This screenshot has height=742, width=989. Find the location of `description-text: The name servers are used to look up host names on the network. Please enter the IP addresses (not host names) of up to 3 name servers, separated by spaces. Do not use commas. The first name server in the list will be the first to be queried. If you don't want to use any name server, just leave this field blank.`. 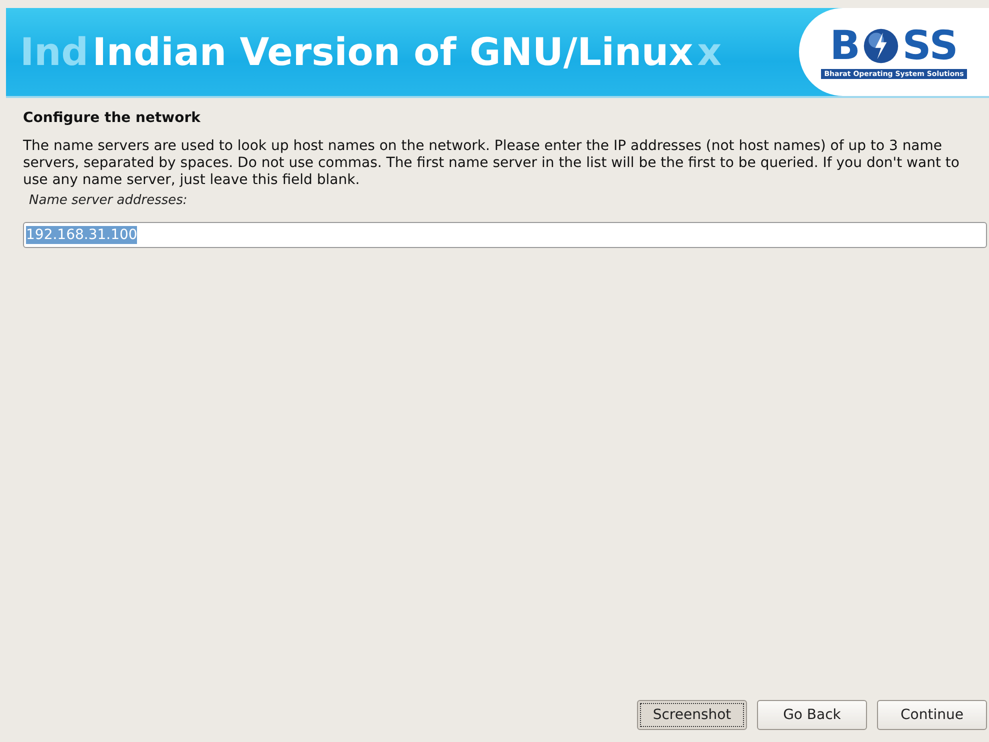

description-text: The name servers are used to look up host names on the network. Please enter the IP addresses (not host names) of up to 3 name servers, separated by spaces. Do not use commas. The first name server in the list will be the first to be queried. If you don't want to use any name server, just leave this field blank. is located at coordinates (491, 163).